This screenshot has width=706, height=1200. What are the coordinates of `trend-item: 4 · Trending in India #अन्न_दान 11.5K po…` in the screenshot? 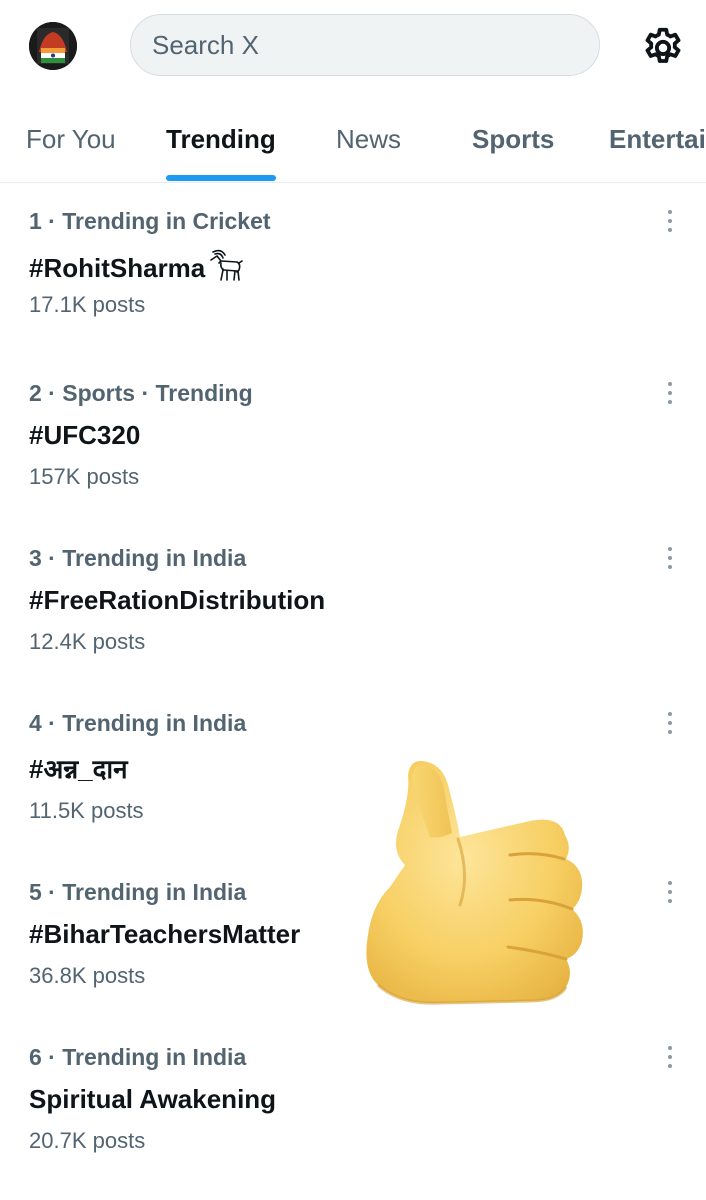 It's located at (353, 785).